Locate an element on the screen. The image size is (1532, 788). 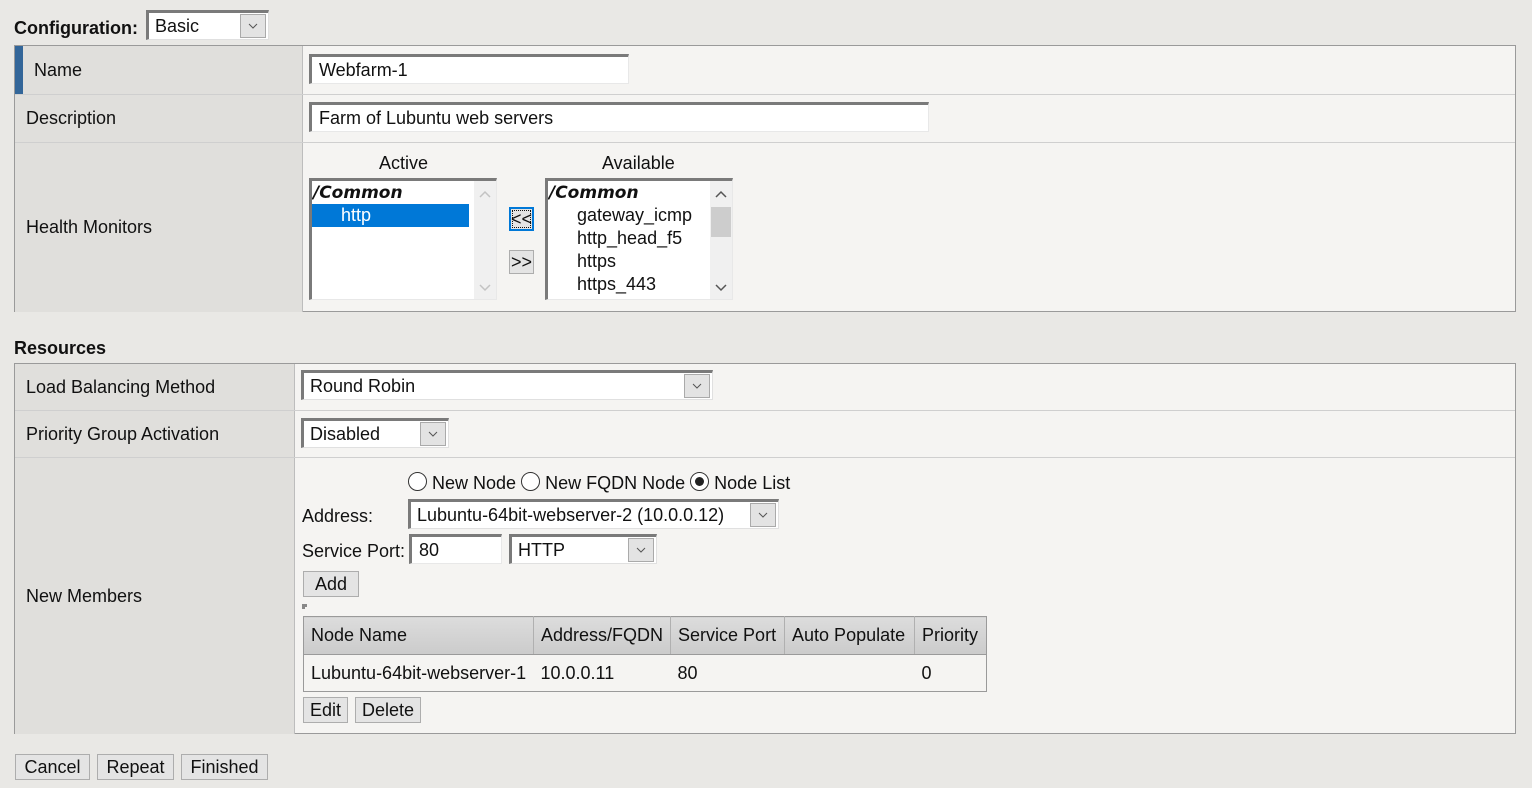
finished-button: Finished is located at coordinates (224, 767).